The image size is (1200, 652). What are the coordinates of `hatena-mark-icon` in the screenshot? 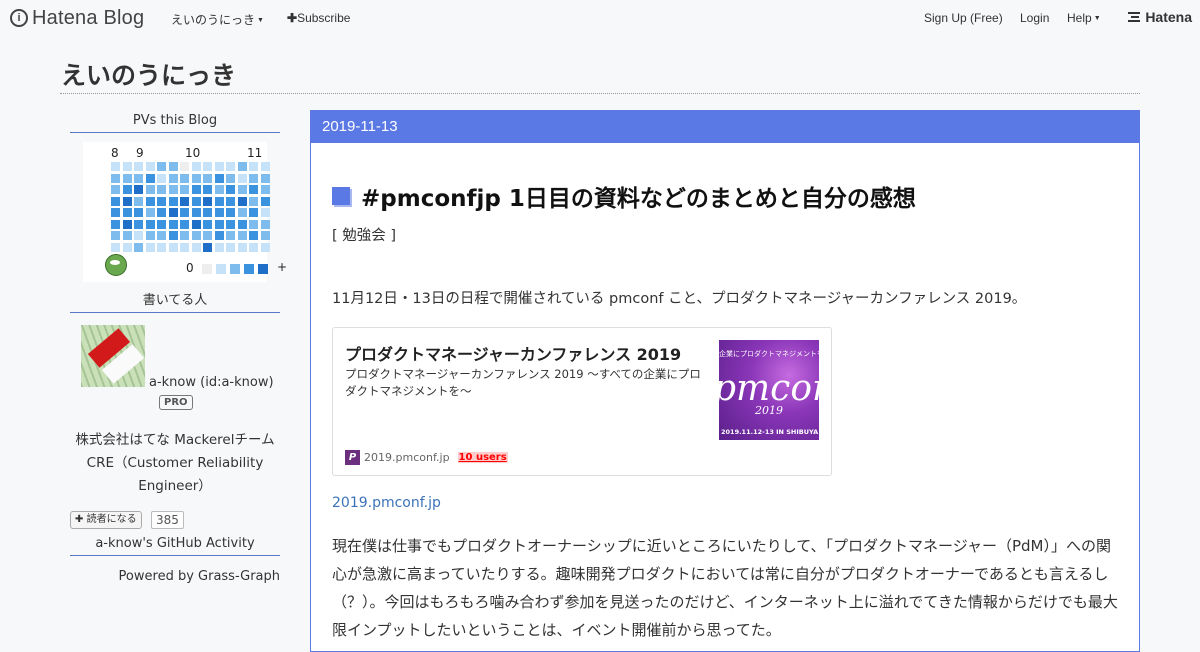 It's located at (1135, 17).